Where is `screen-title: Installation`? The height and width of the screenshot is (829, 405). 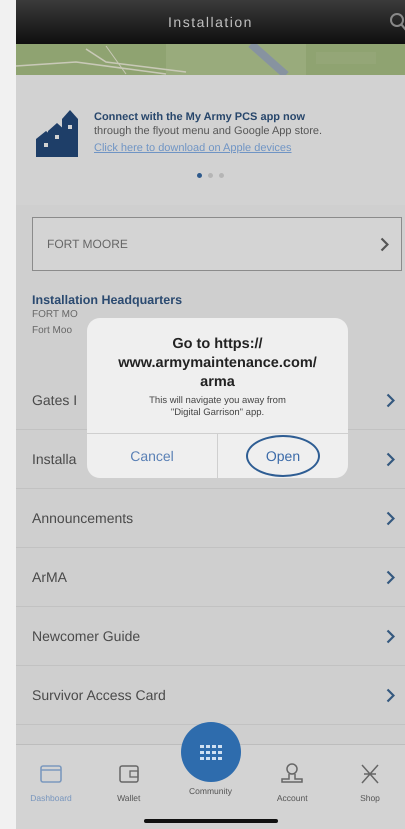
screen-title: Installation is located at coordinates (210, 22).